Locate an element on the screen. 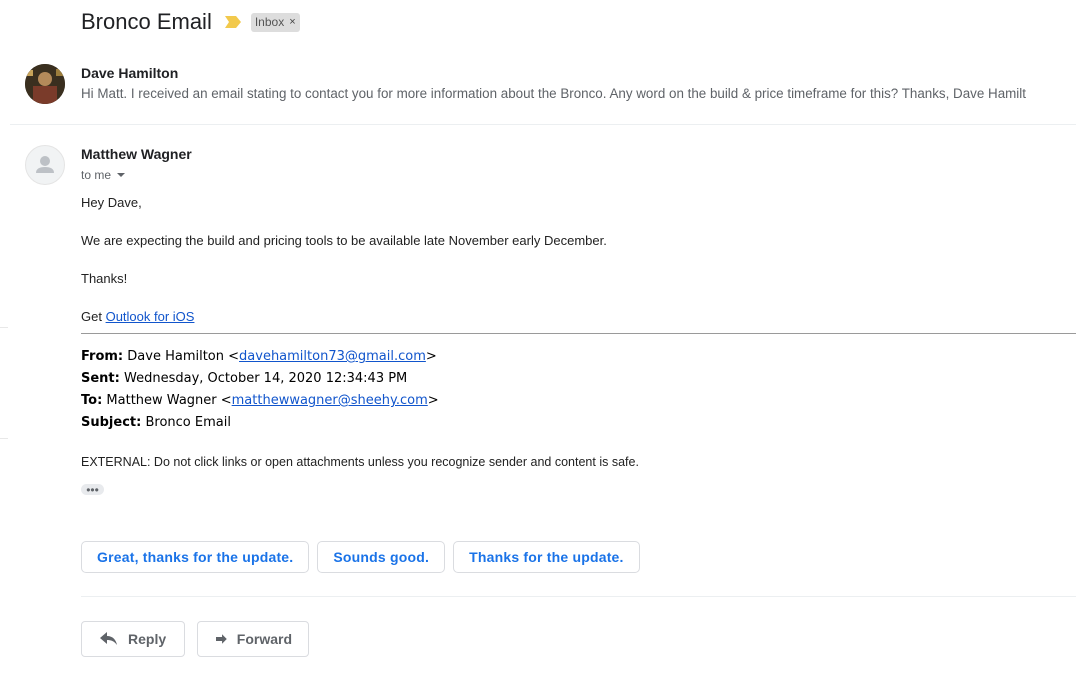 This screenshot has height=692, width=1076. expanded-message-header: Matthew Wagner to me is located at coordinates (578, 164).